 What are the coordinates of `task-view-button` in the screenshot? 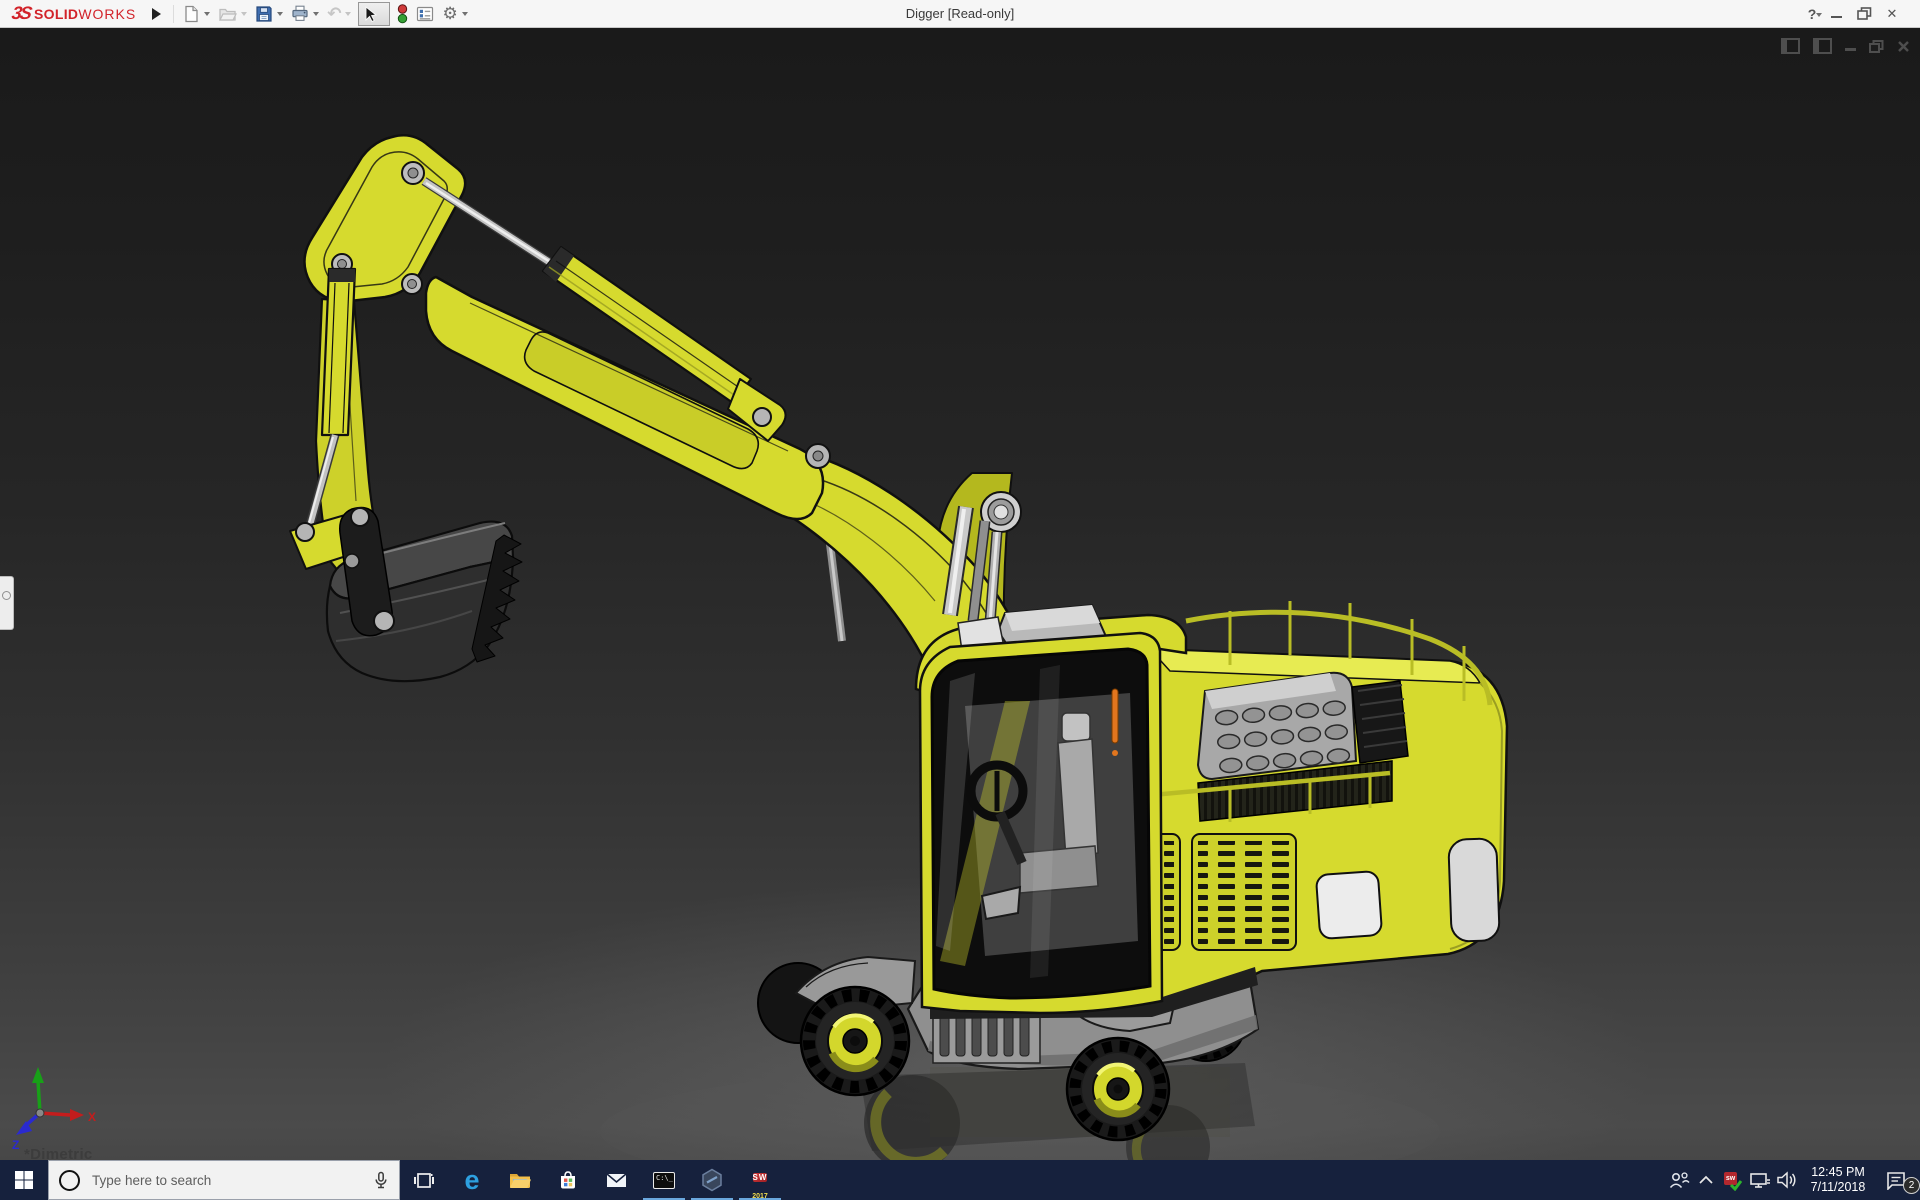 It's located at (424, 1180).